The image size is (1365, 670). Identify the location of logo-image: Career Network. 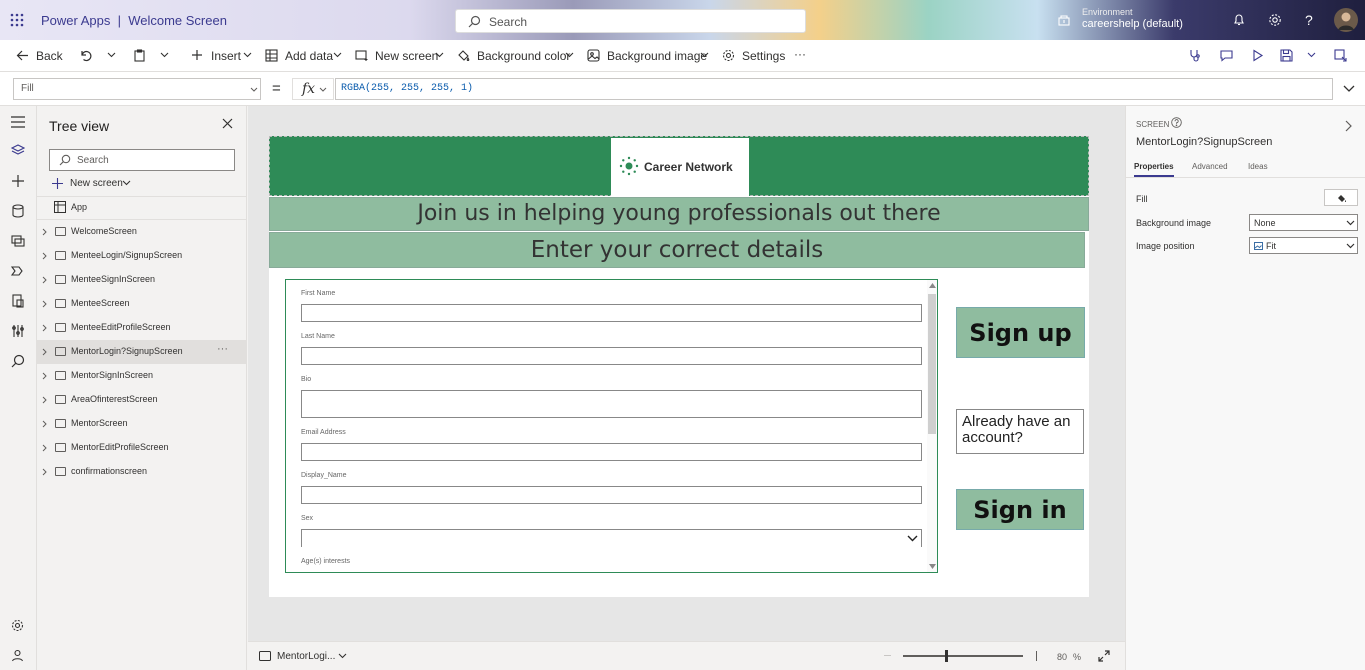
(680, 167).